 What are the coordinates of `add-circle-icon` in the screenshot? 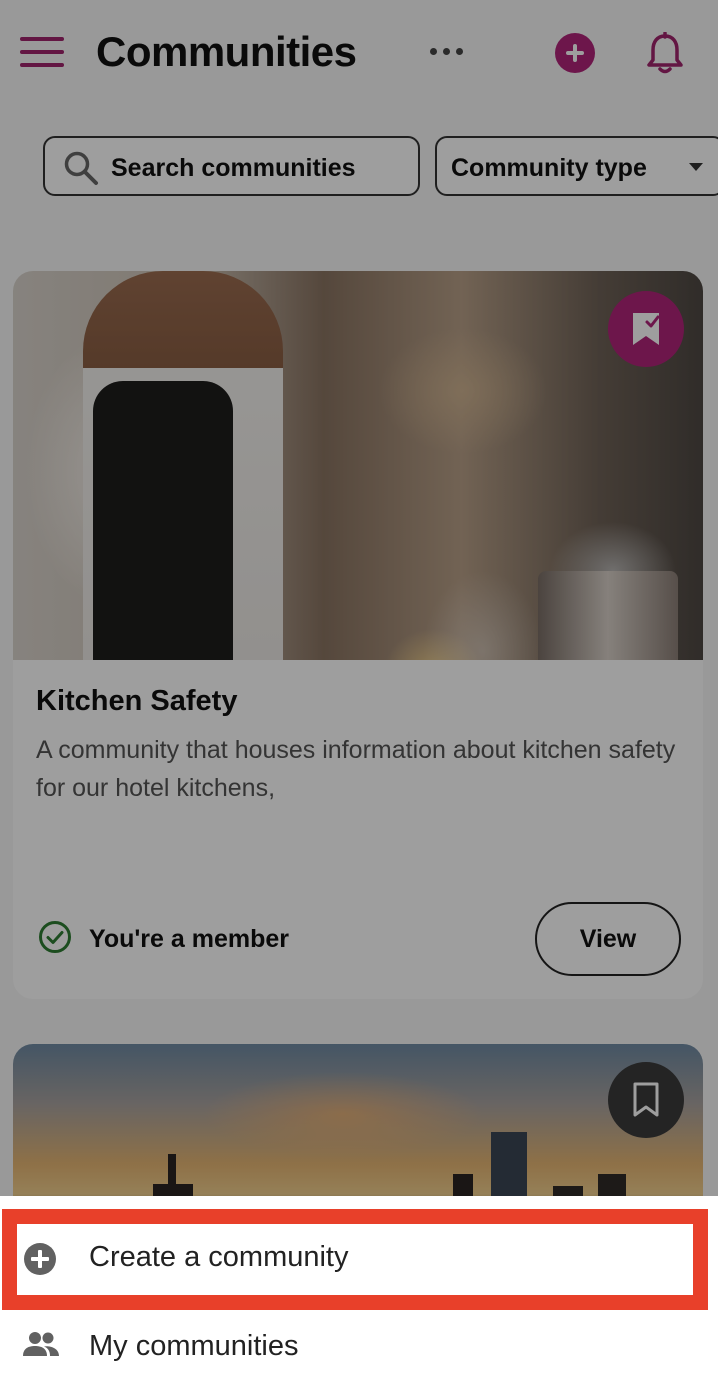 It's located at (40, 1261).